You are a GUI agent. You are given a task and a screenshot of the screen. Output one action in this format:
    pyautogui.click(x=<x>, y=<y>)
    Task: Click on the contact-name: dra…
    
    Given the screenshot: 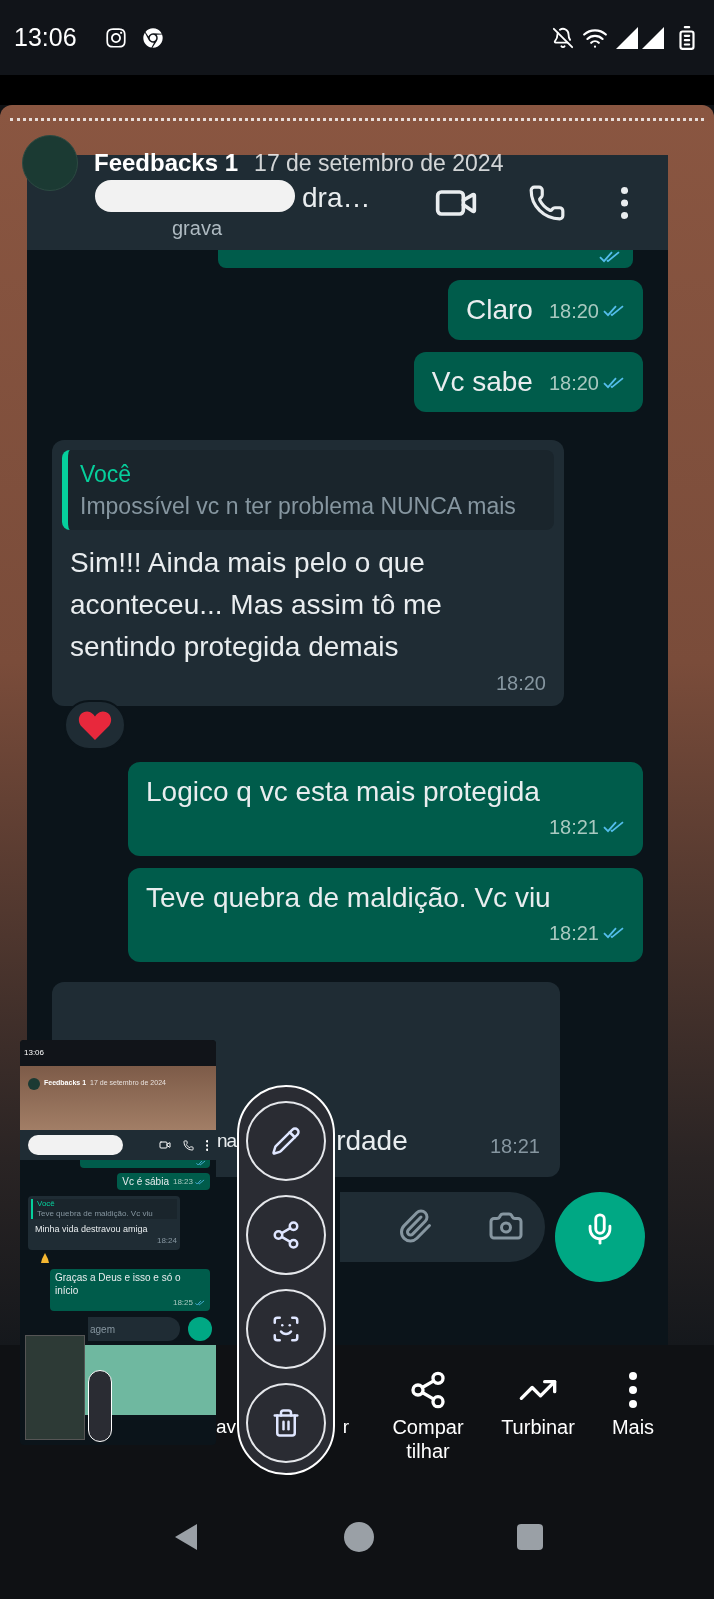 What is the action you would take?
    pyautogui.click(x=336, y=197)
    